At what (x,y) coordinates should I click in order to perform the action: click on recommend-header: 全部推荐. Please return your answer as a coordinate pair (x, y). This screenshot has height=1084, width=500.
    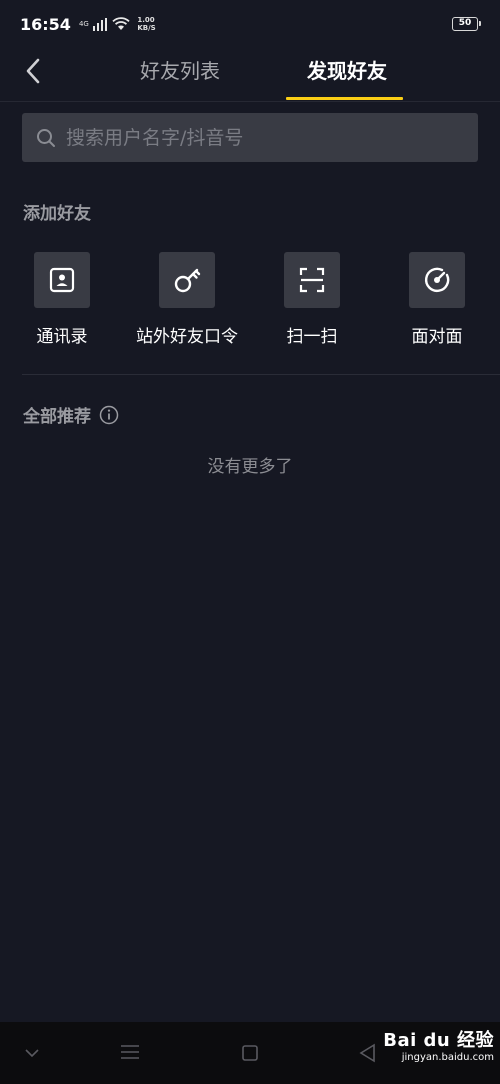
    Looking at the image, I should click on (71, 414).